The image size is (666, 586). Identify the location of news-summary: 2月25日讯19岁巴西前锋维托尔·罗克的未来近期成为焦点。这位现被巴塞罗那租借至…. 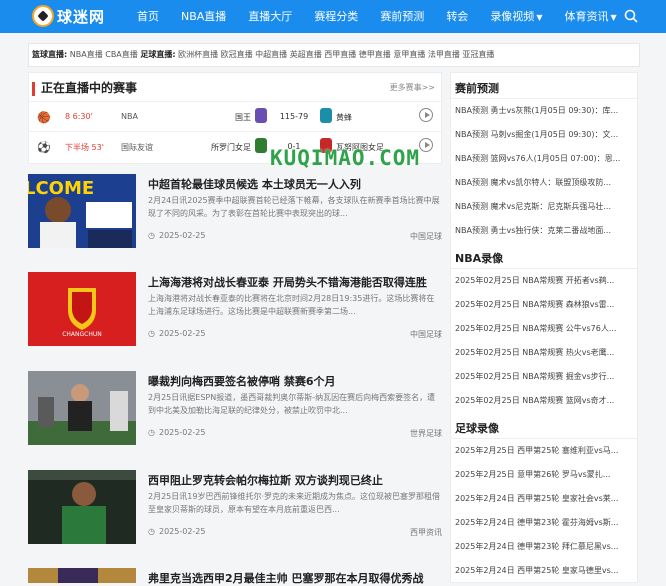
(294, 503).